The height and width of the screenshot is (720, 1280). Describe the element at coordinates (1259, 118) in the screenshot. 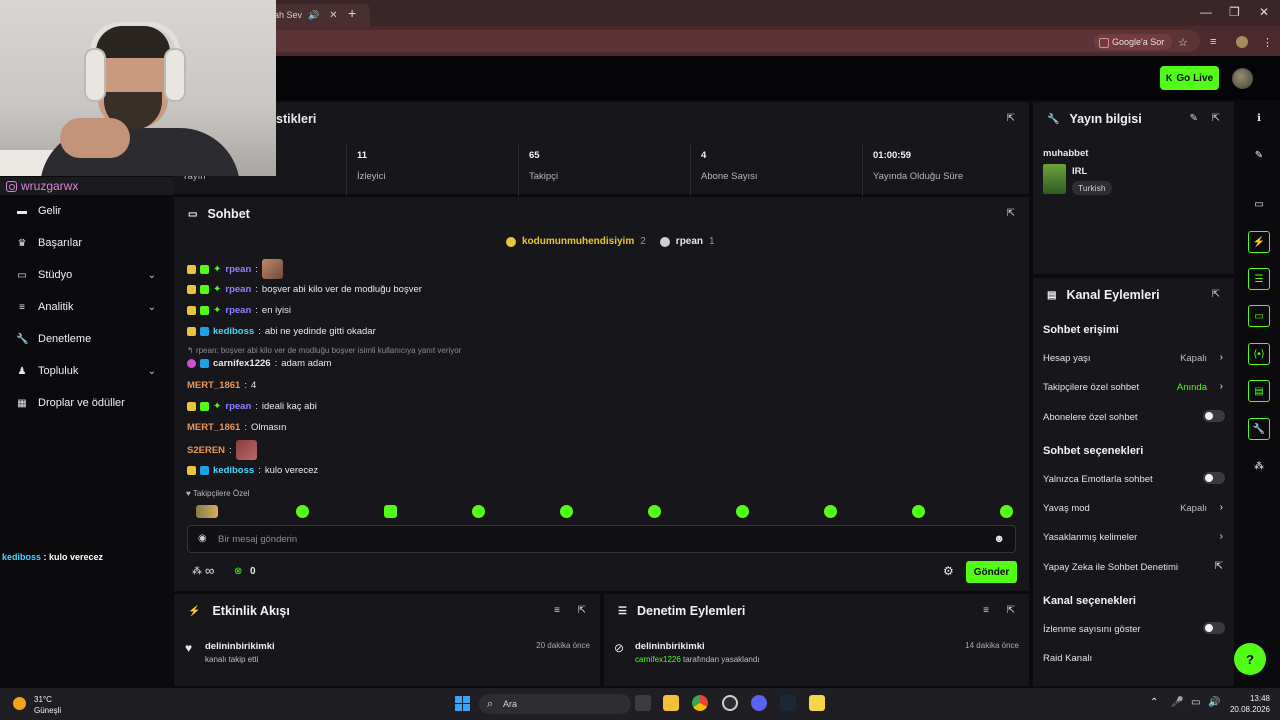

I see `info-icon: ℹ` at that location.